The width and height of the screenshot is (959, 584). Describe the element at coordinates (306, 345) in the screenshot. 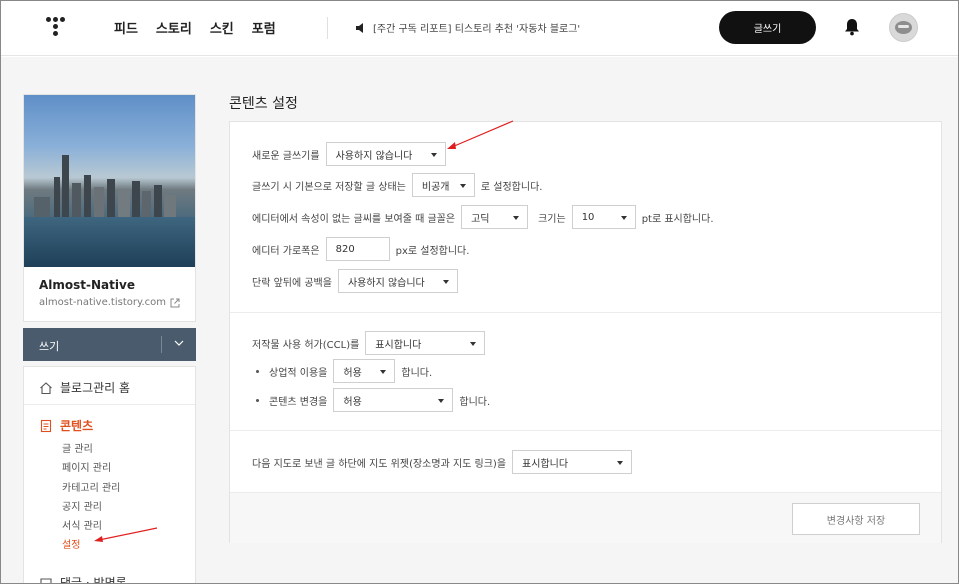

I see `ccl-label: 저작물 사용 허가(CCL)를` at that location.